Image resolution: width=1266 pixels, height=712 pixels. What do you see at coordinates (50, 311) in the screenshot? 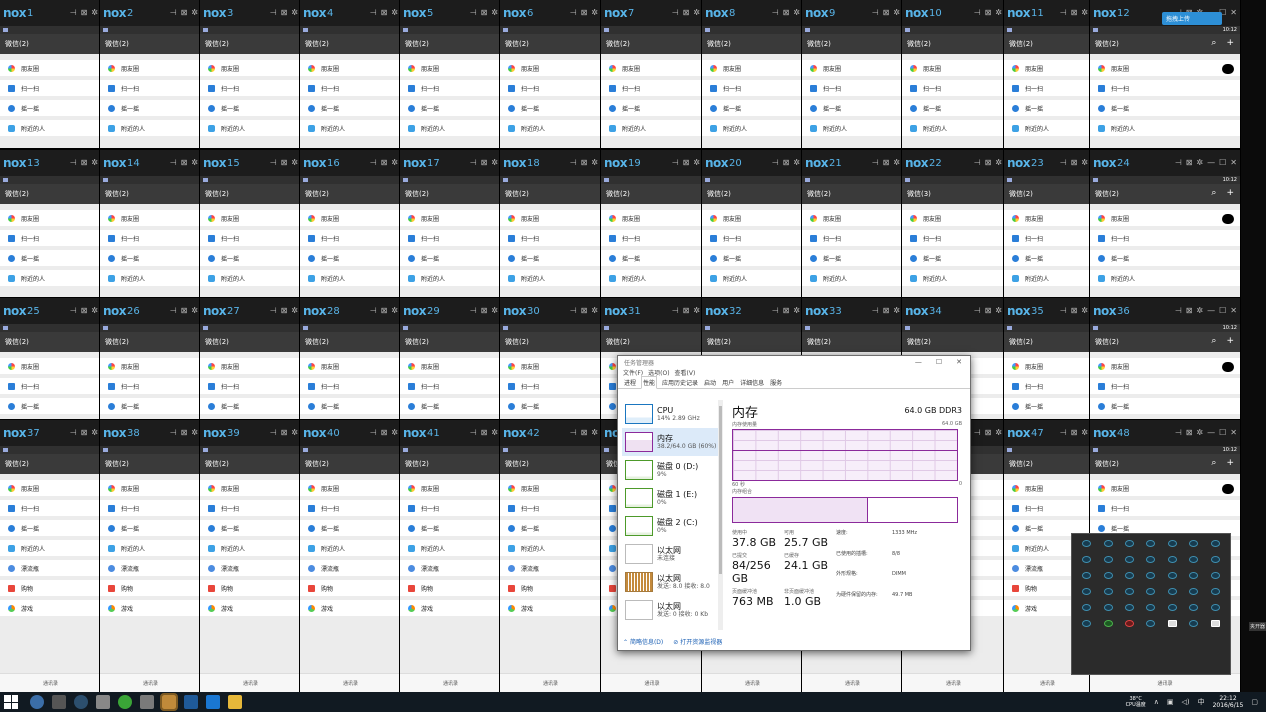
I see `emulator-titlebar: nox 25 ⊣ ⊠ ✲` at bounding box center [50, 311].